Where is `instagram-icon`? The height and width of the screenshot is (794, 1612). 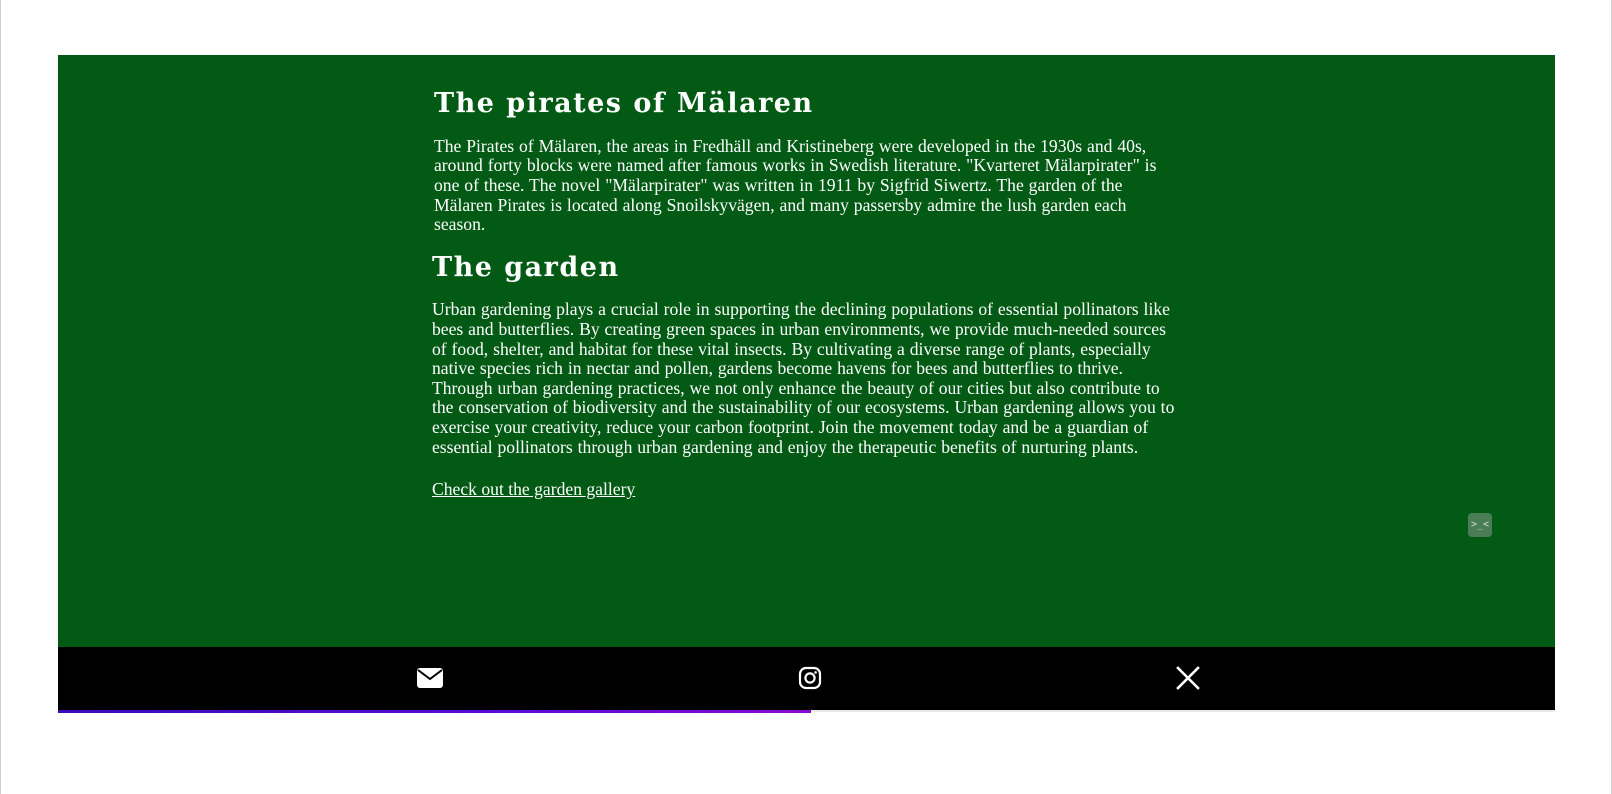
instagram-icon is located at coordinates (810, 678).